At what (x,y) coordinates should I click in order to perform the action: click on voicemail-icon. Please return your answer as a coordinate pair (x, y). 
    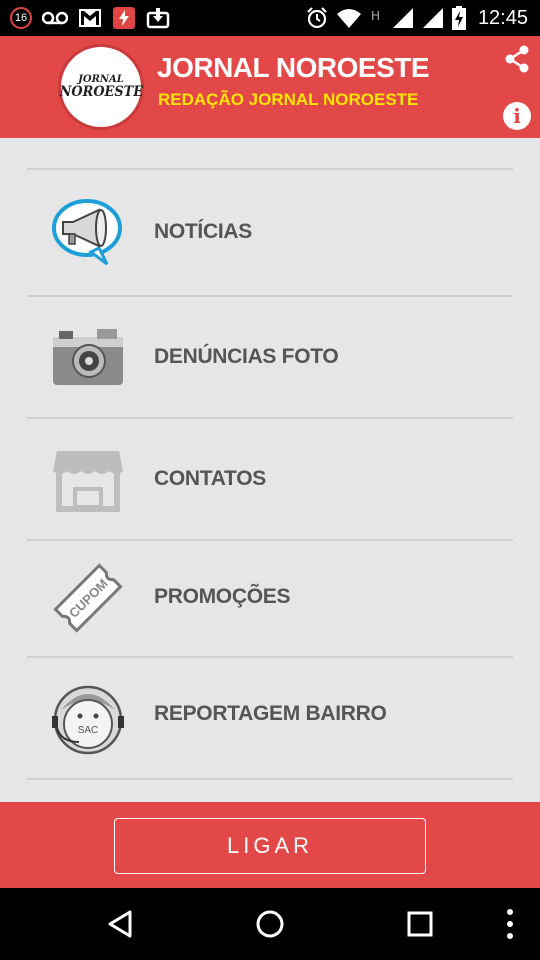
    Looking at the image, I should click on (55, 18).